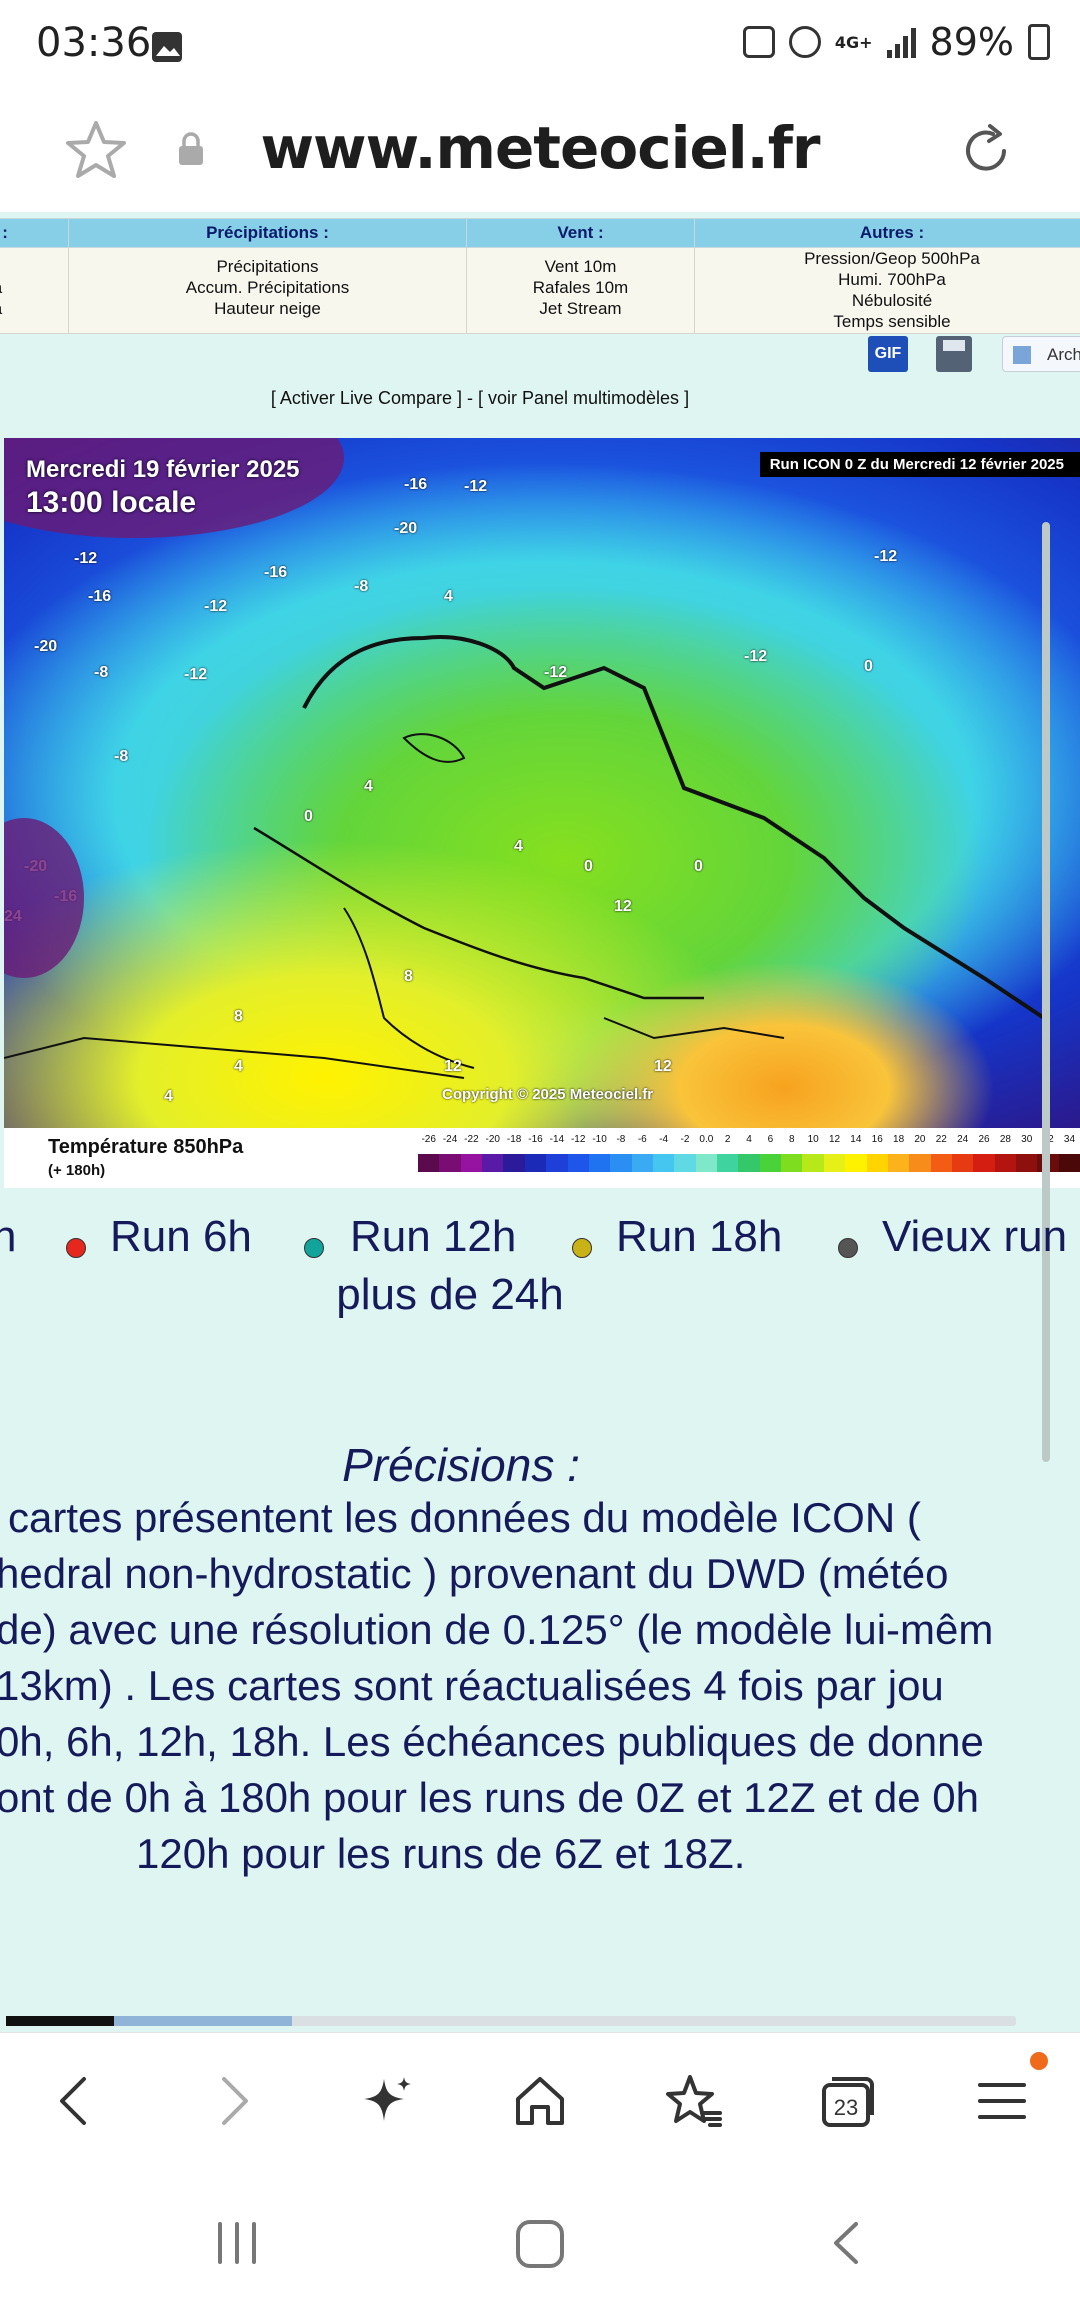  I want to click on contour-label: 24, so click(13, 916).